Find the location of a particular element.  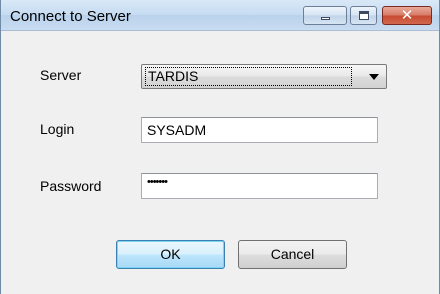

ok-button: OK is located at coordinates (170, 254).